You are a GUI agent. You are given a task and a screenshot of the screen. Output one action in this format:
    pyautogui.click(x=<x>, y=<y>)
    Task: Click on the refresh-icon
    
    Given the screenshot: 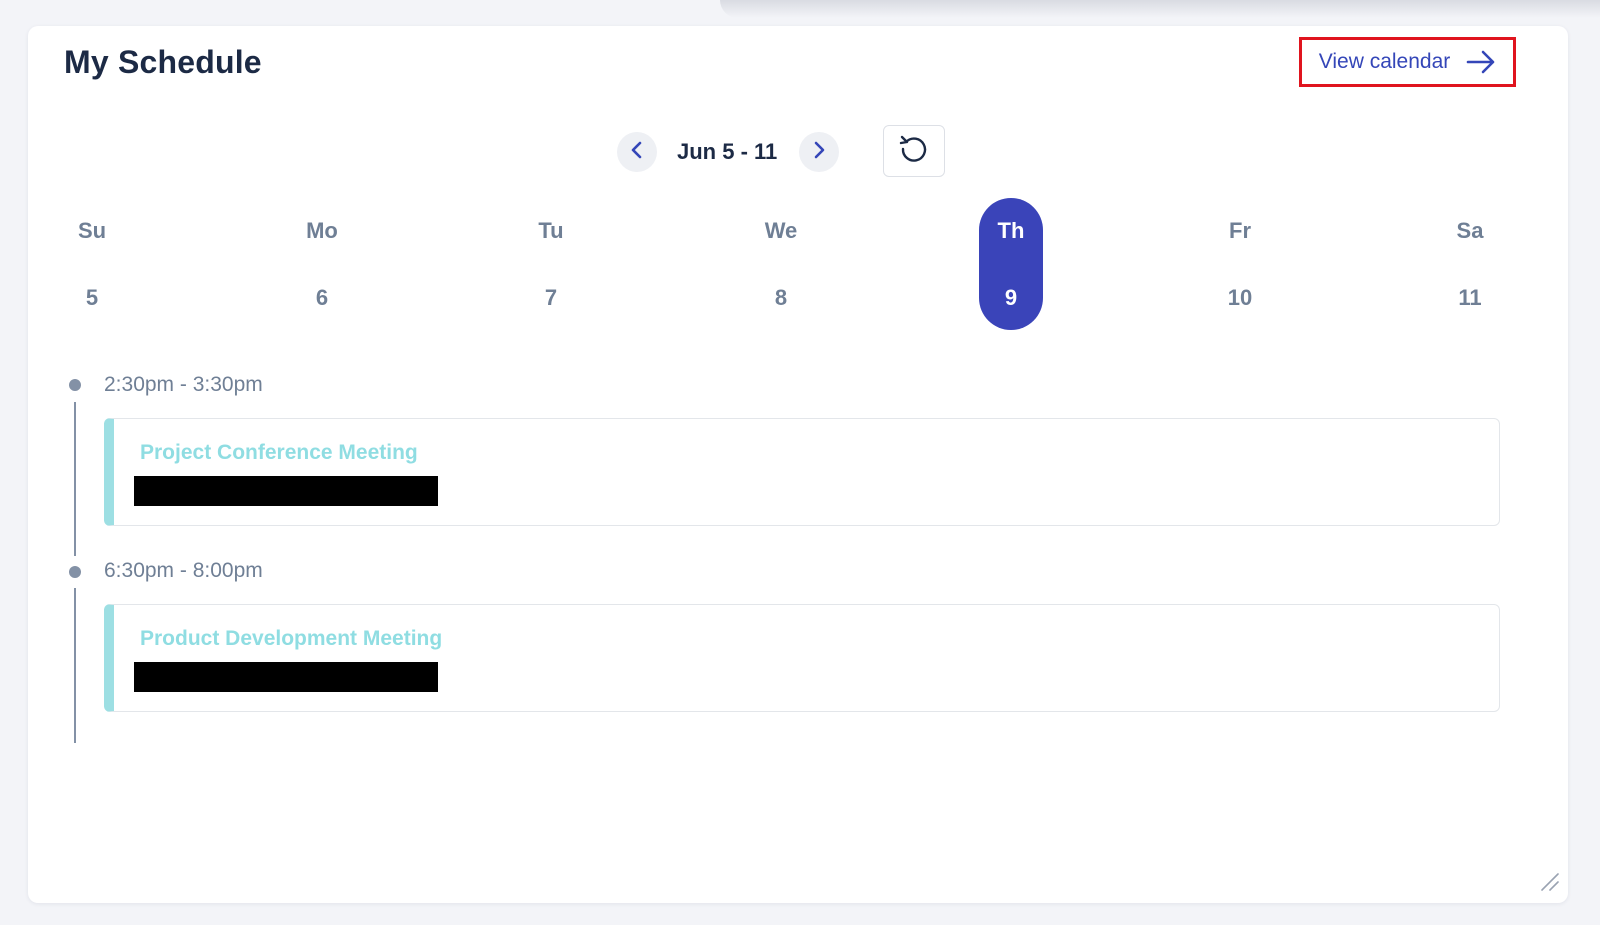 What is the action you would take?
    pyautogui.click(x=914, y=151)
    